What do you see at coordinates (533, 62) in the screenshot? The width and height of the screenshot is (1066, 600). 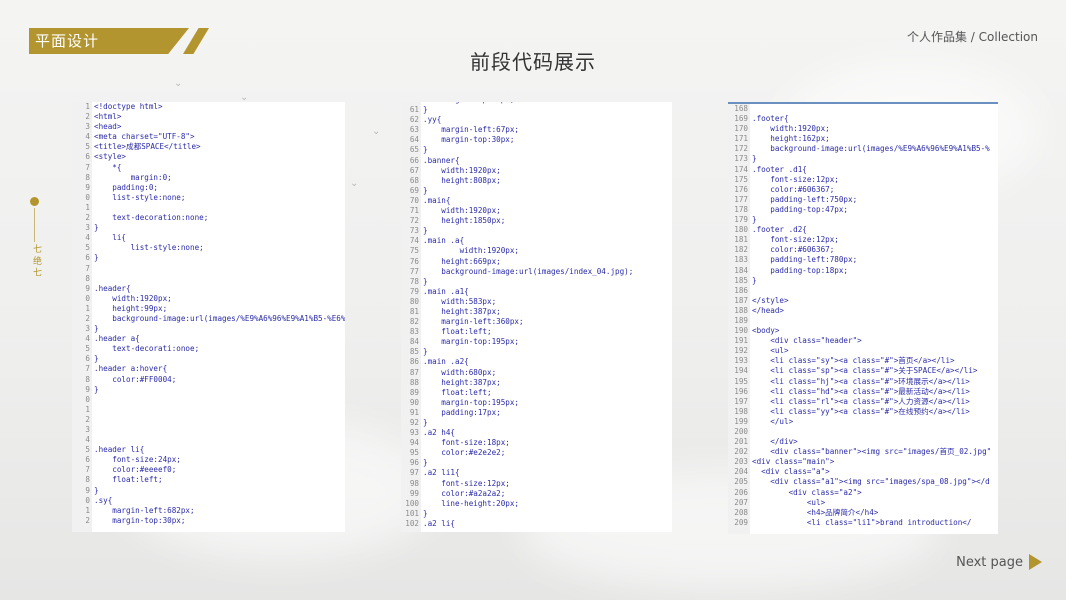 I see `page-title: 前段代码展示` at bounding box center [533, 62].